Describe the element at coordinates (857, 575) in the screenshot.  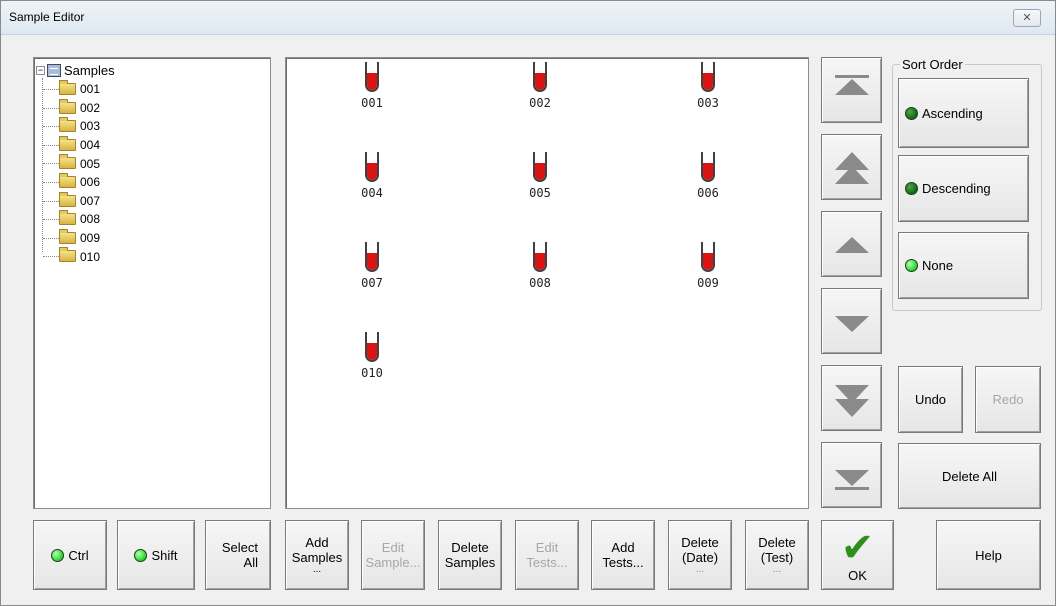
I see `ok-label: OK` at that location.